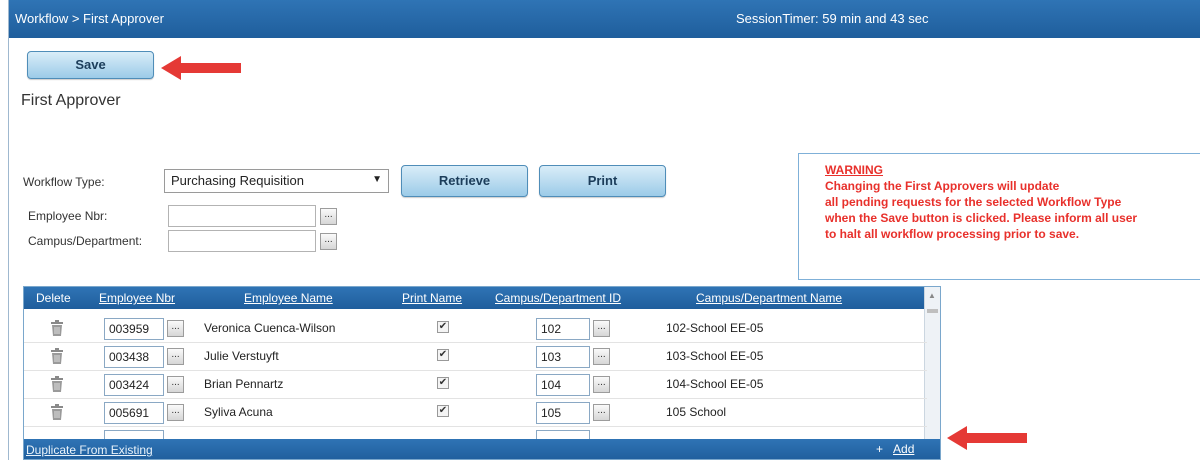 Image resolution: width=1200 pixels, height=460 pixels. What do you see at coordinates (432, 298) in the screenshot?
I see `column-header-print-name: Print Name` at bounding box center [432, 298].